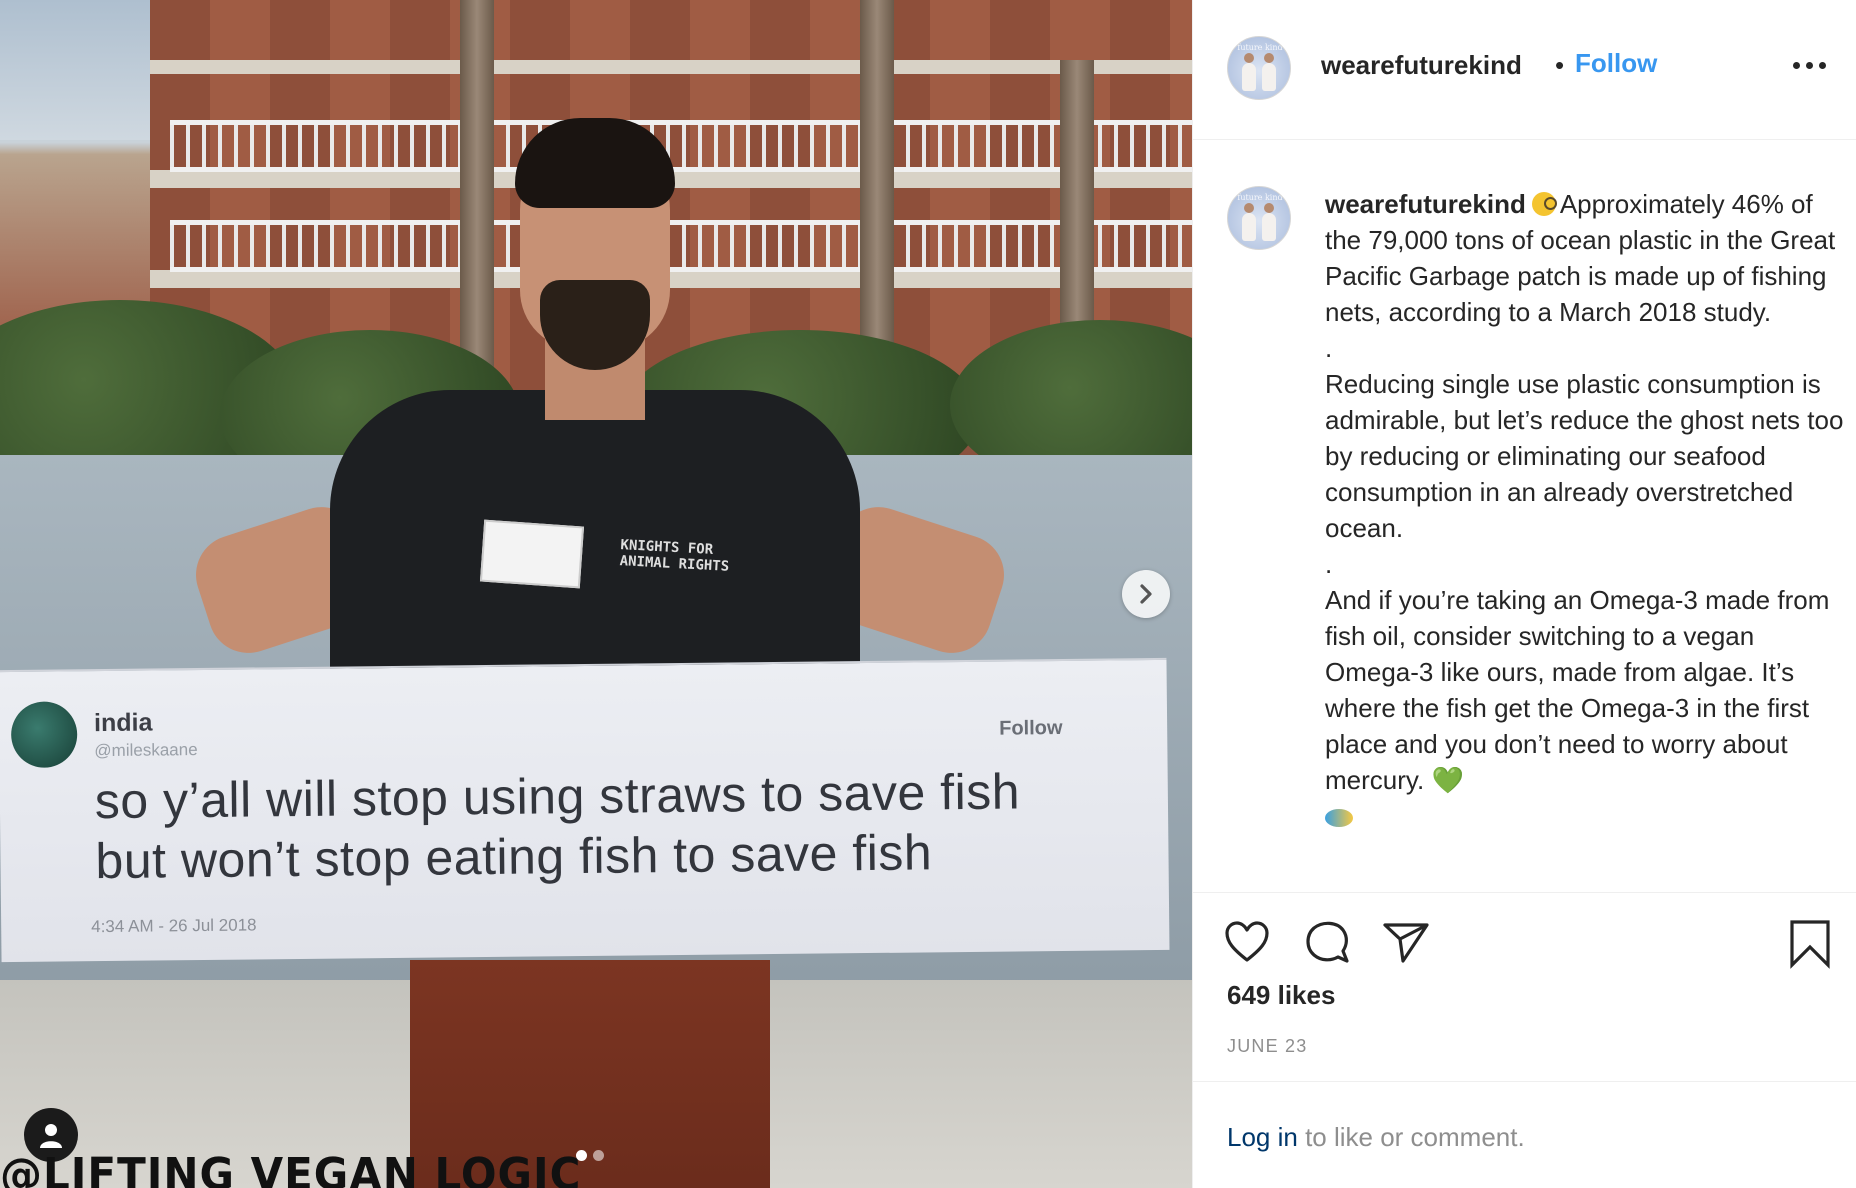 The width and height of the screenshot is (1856, 1188). Describe the element at coordinates (1376, 1137) in the screenshot. I see `login-prompt: Log in to like or comment.` at that location.